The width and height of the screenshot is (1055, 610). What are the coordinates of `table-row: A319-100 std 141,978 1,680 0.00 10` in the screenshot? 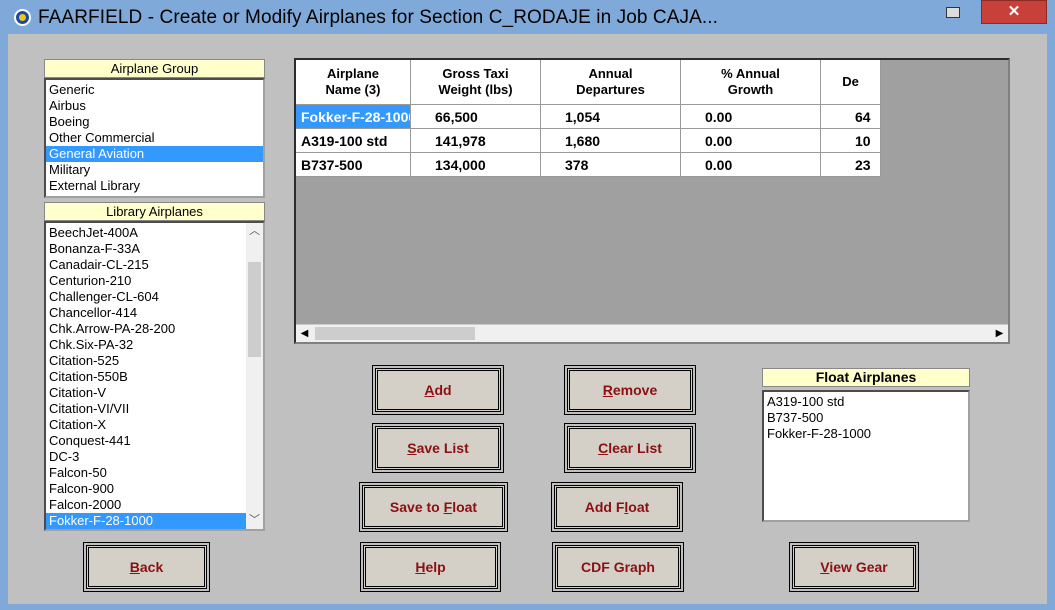 It's located at (588, 141).